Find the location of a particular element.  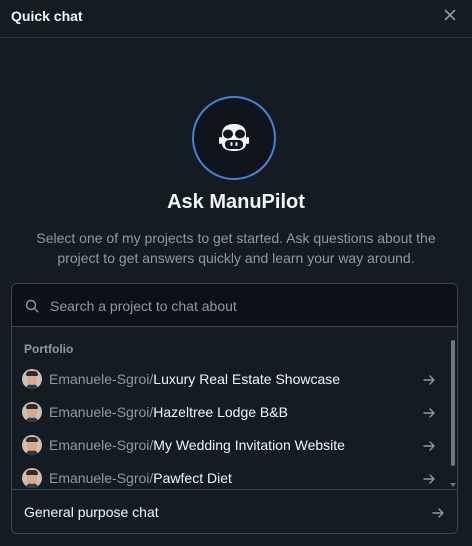

project-name: Emanuele-Sgroi/Hazeltree Lodge B&B is located at coordinates (168, 412).